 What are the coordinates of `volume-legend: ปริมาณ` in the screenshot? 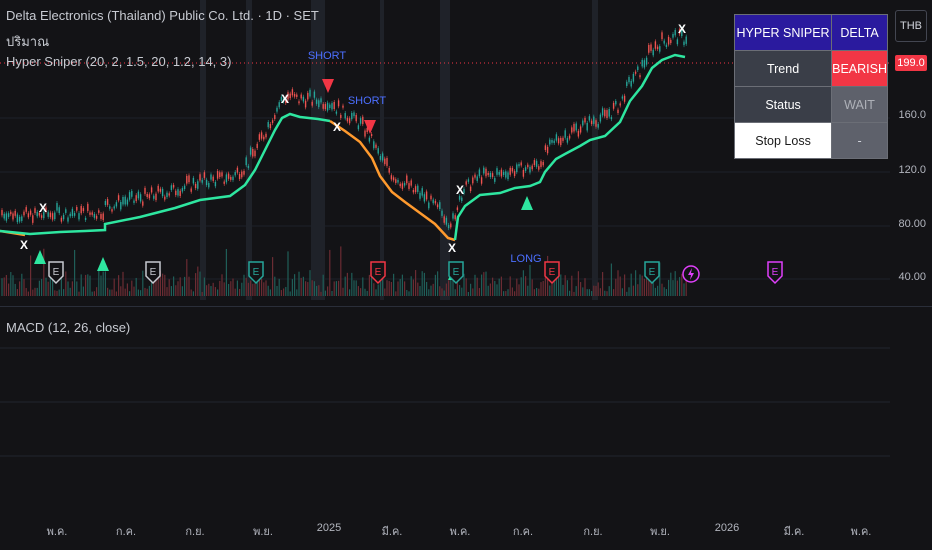 It's located at (27, 41).